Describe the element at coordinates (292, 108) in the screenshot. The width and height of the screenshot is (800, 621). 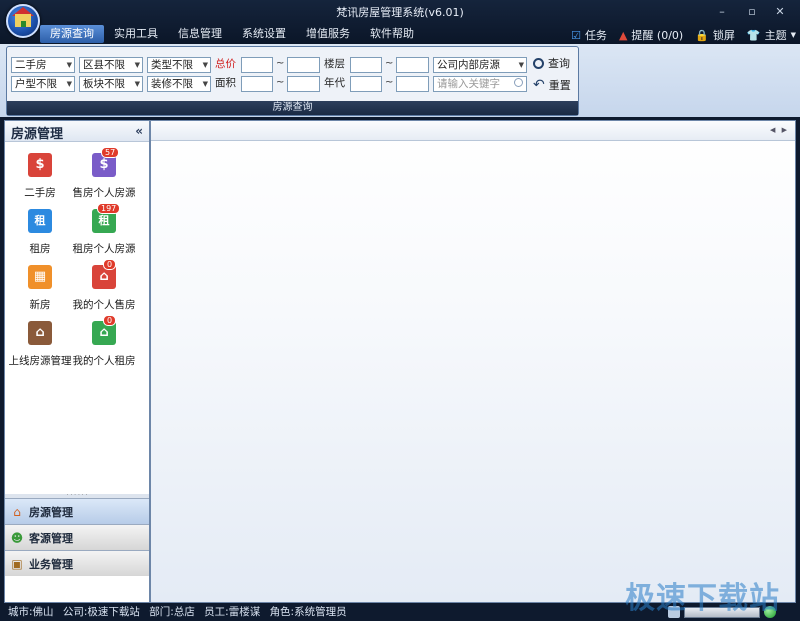
I see `search-panel-footer: 房源查询` at that location.